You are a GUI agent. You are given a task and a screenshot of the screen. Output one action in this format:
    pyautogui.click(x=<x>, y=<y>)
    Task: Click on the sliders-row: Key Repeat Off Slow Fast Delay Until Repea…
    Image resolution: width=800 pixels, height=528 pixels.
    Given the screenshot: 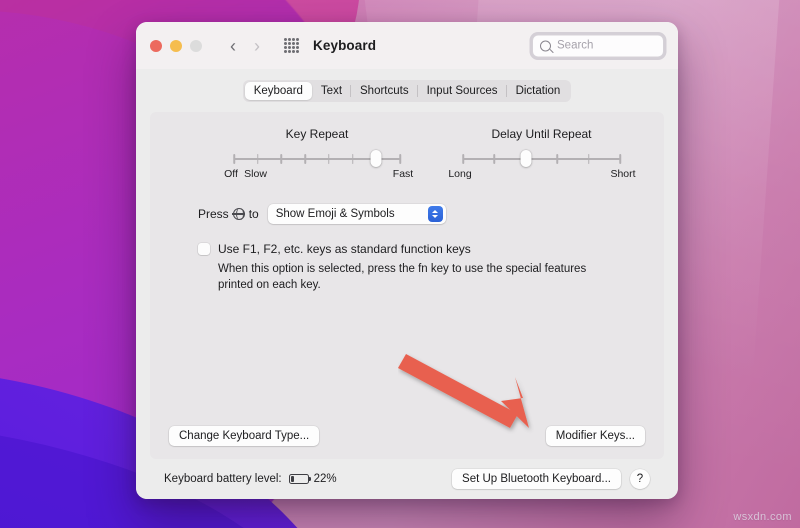 What is the action you would take?
    pyautogui.click(x=407, y=154)
    